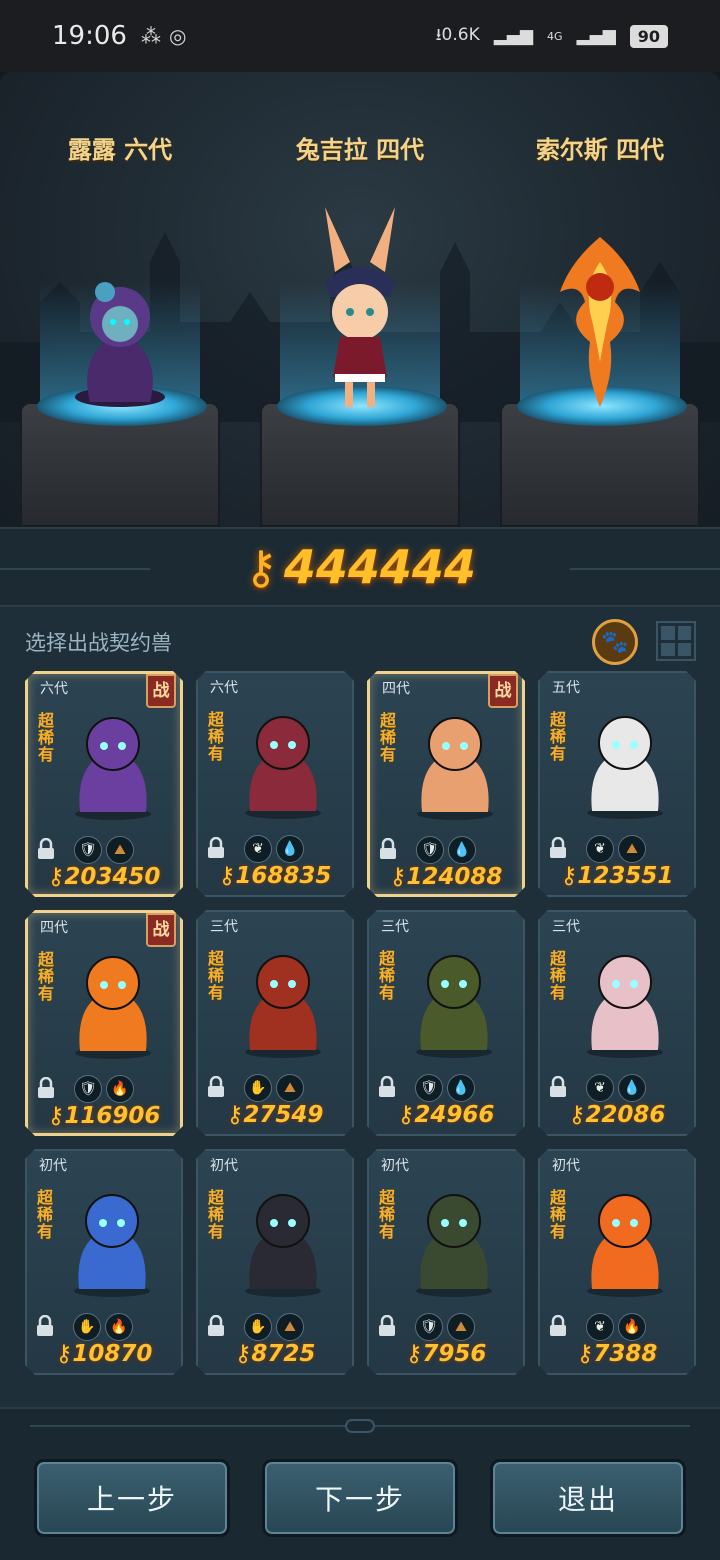 This screenshot has width=720, height=1560. What do you see at coordinates (98, 643) in the screenshot?
I see `panel-title: 选择出战契约兽` at bounding box center [98, 643].